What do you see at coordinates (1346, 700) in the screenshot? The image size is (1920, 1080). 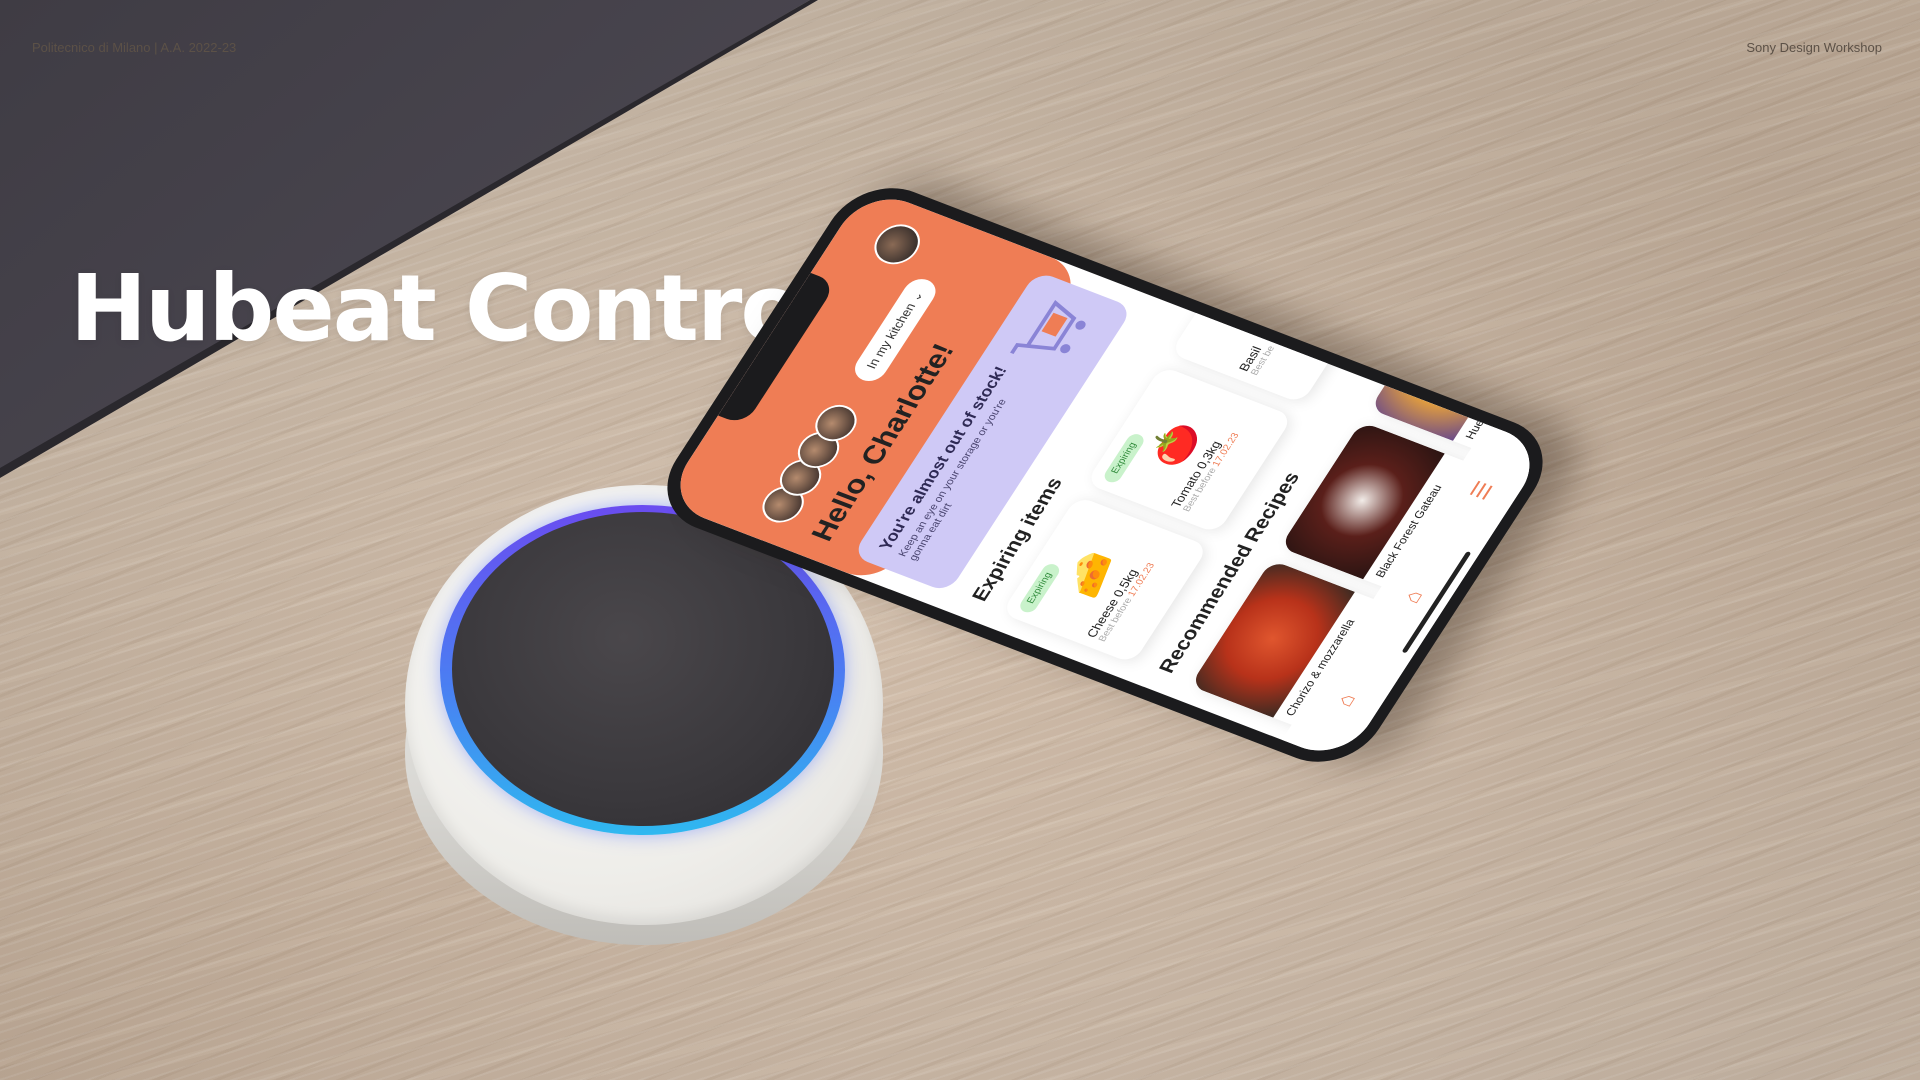 I see `cooking-pot-icon: ⌂` at bounding box center [1346, 700].